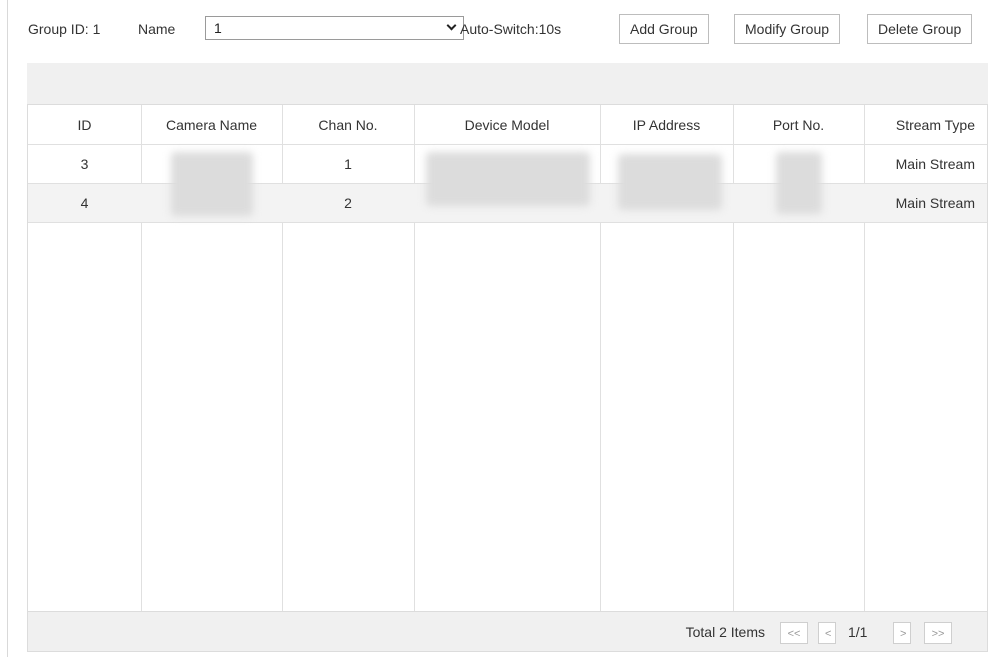  What do you see at coordinates (666, 124) in the screenshot?
I see `header-ip-address: IP Address` at bounding box center [666, 124].